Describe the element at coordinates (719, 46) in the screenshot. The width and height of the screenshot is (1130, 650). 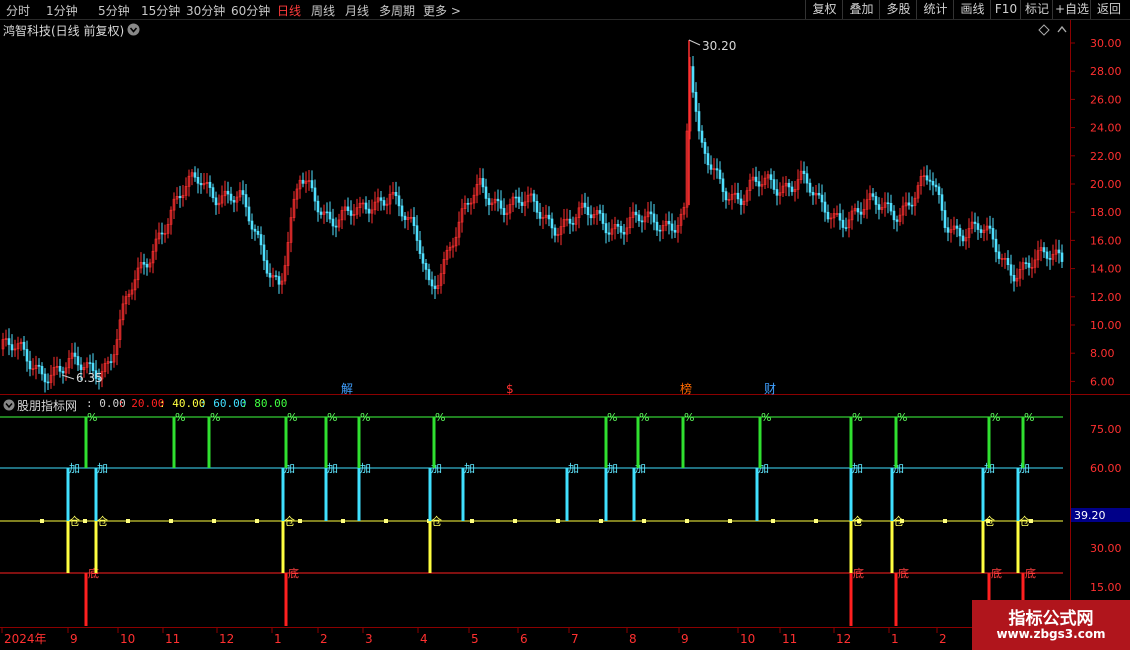
I see `max-price-label: 30.20` at that location.